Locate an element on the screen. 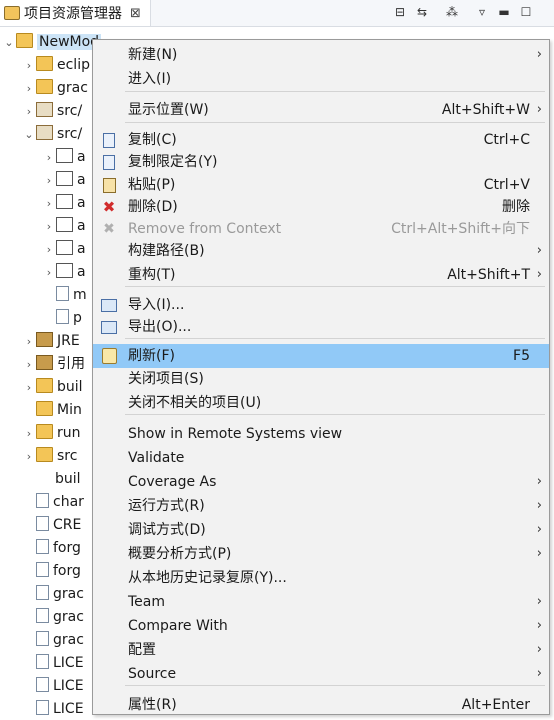 This screenshot has width=554, height=720. tree-item: › buil is located at coordinates (52, 387).